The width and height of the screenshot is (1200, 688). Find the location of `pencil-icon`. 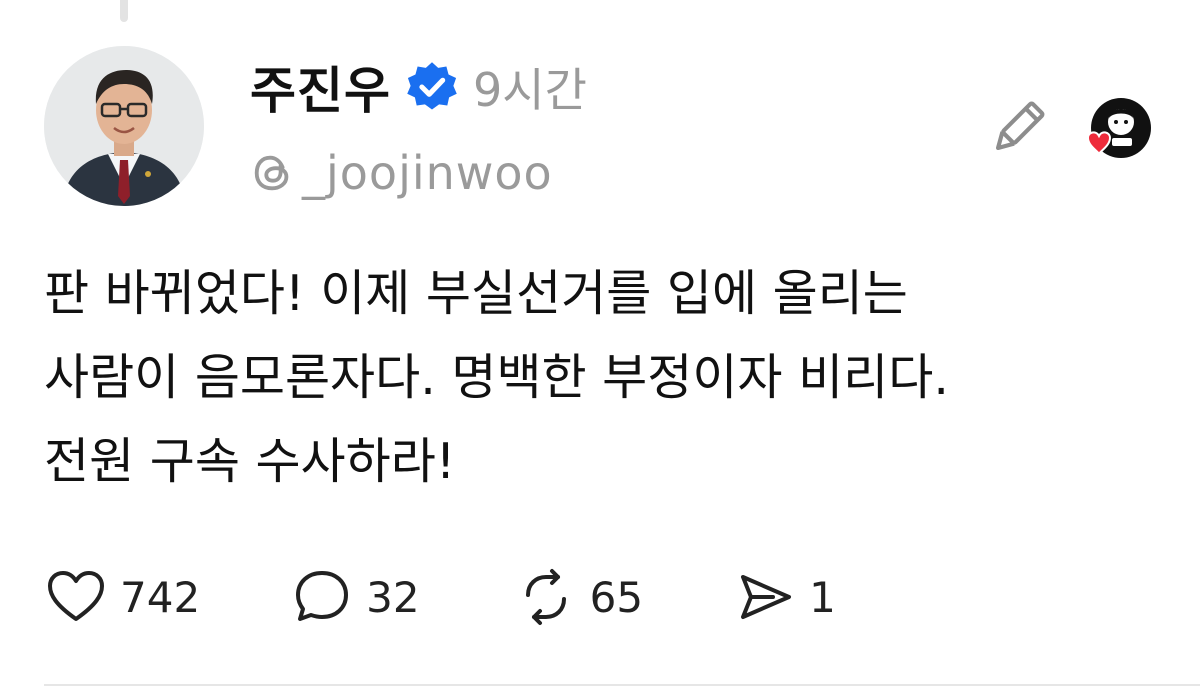

pencil-icon is located at coordinates (1017, 129).